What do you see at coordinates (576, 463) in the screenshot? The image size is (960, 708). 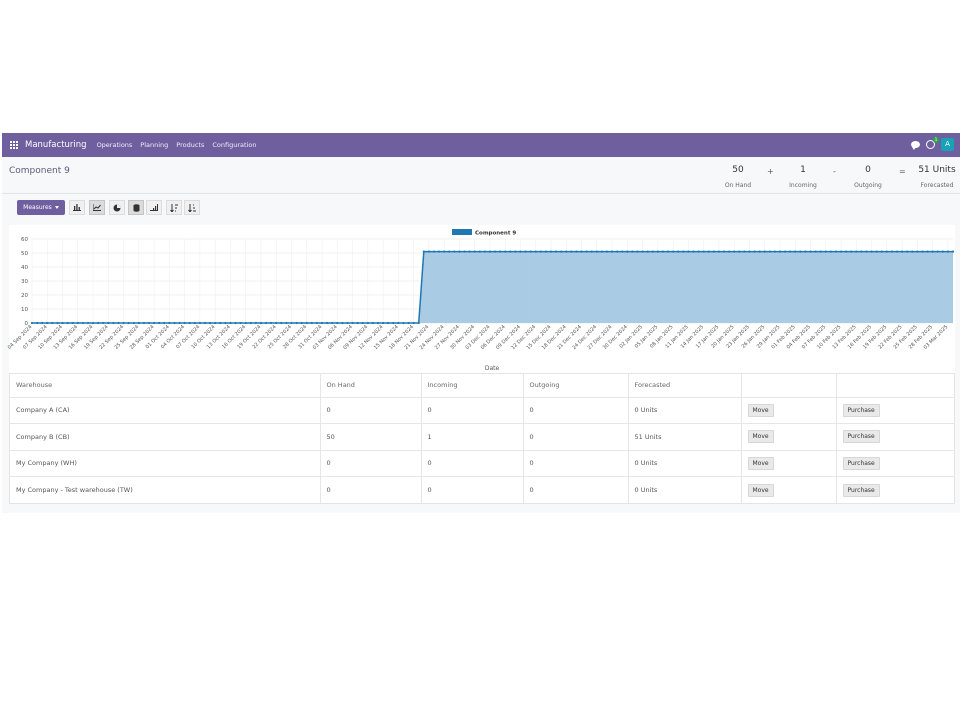 I see `cell-outgoing: 0` at bounding box center [576, 463].